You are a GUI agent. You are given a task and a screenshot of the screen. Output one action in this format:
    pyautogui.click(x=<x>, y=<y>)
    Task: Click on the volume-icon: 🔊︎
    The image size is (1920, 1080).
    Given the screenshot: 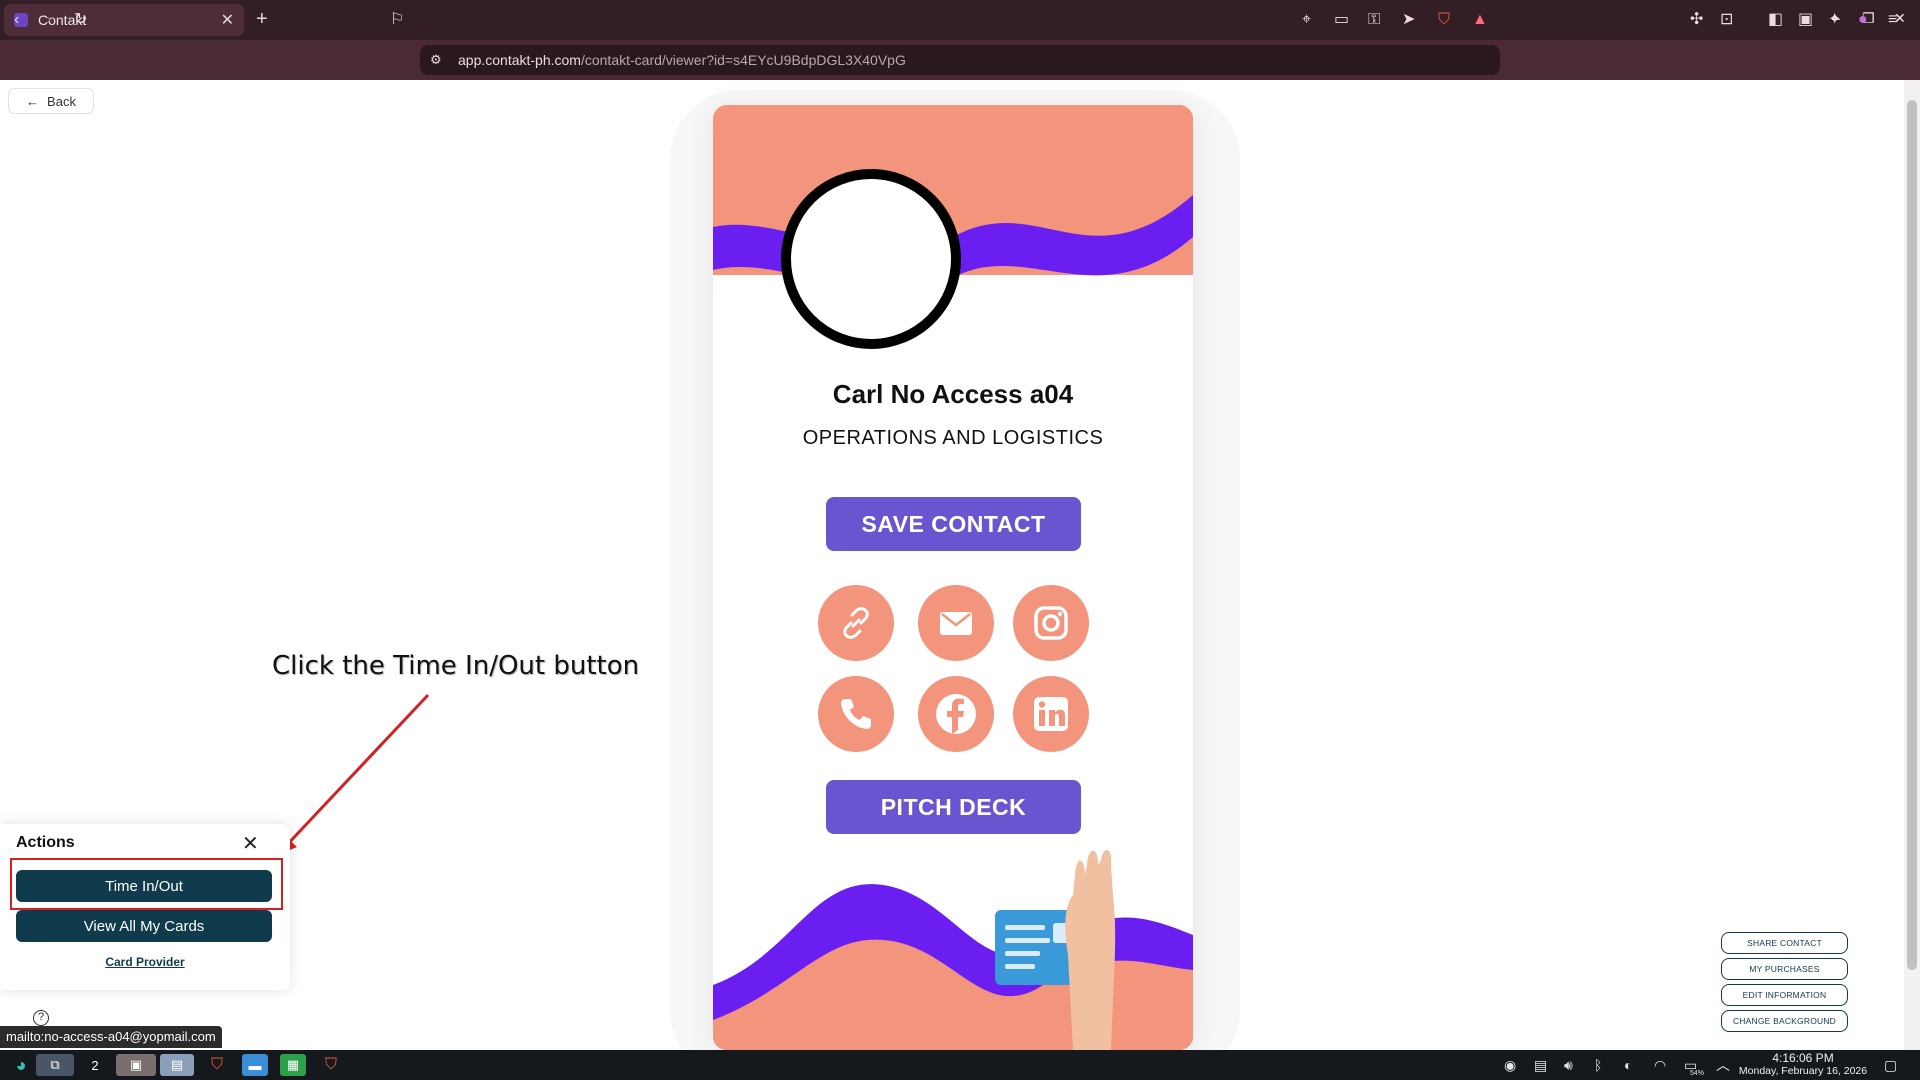 What is the action you would take?
    pyautogui.click(x=1568, y=1065)
    